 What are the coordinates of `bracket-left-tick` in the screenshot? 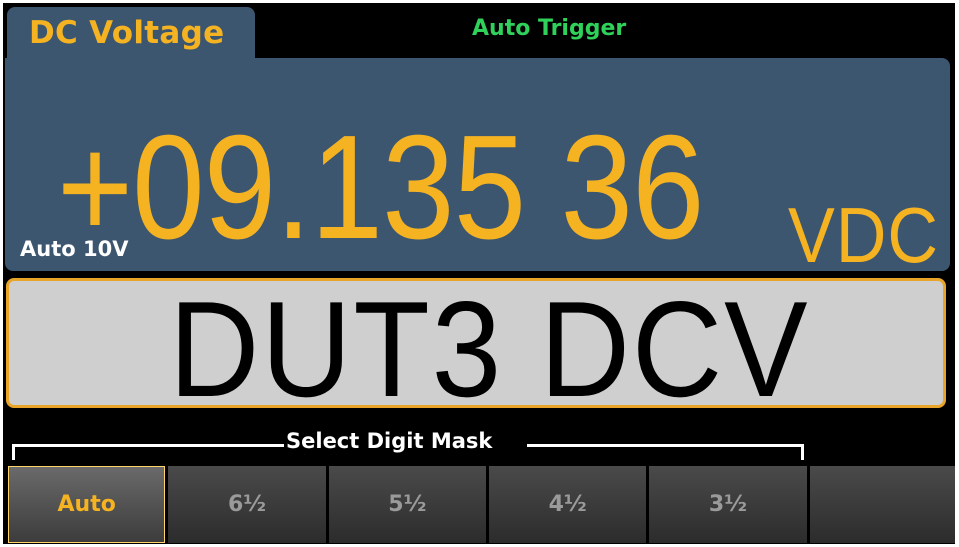 It's located at (13, 452).